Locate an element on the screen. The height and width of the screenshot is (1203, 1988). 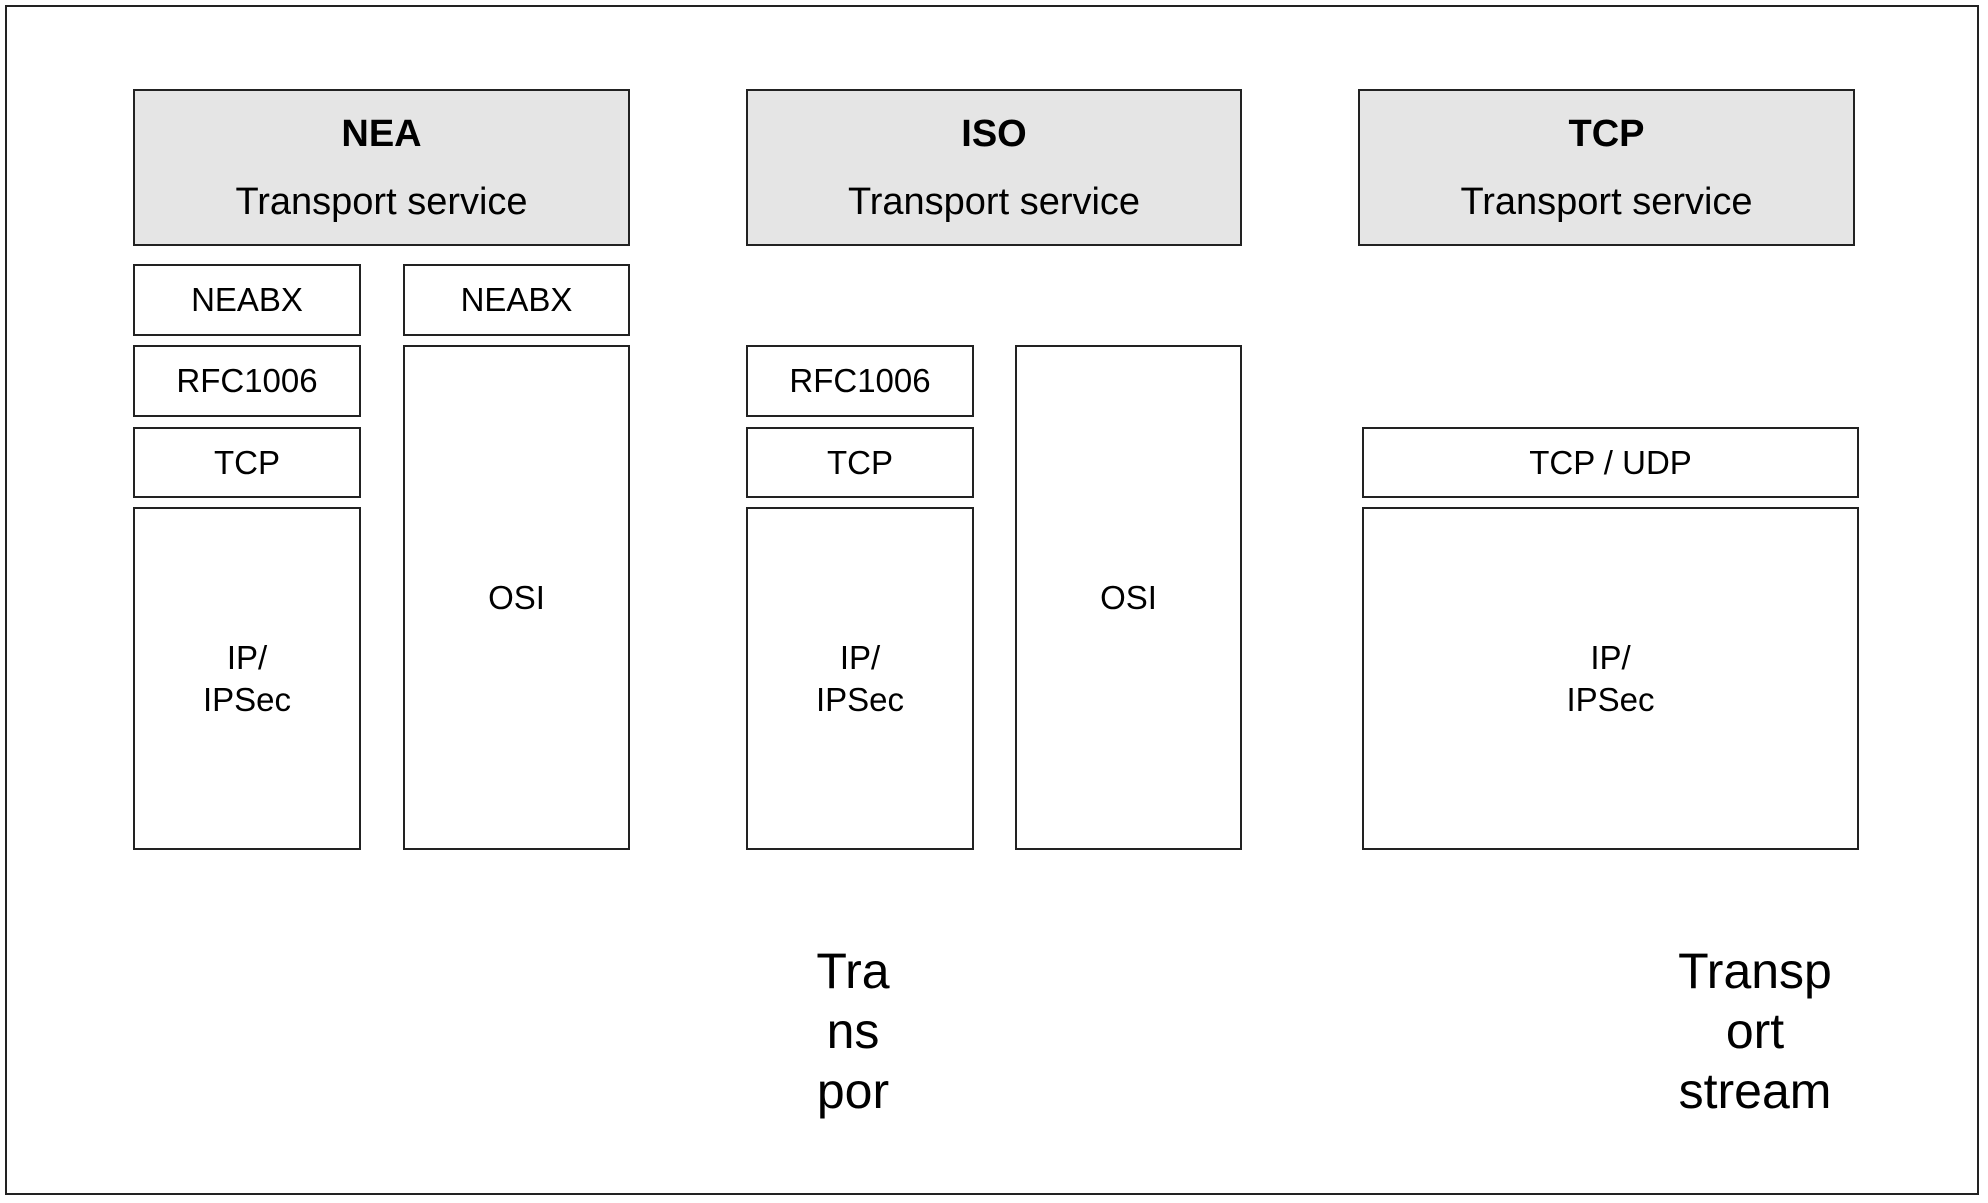
iso-title: ISO is located at coordinates (994, 133).